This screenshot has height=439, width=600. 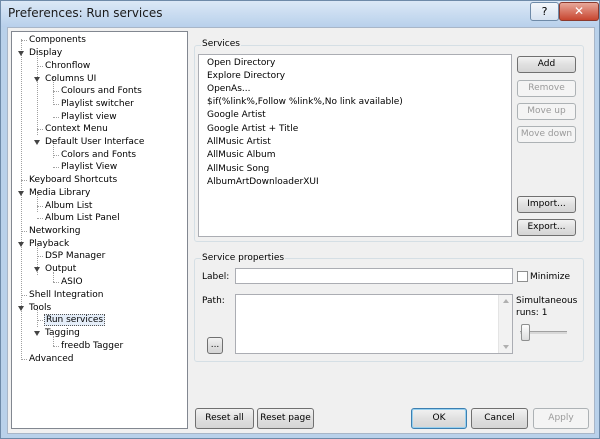 What do you see at coordinates (82, 218) in the screenshot?
I see `tree-item-label: Album List Panel` at bounding box center [82, 218].